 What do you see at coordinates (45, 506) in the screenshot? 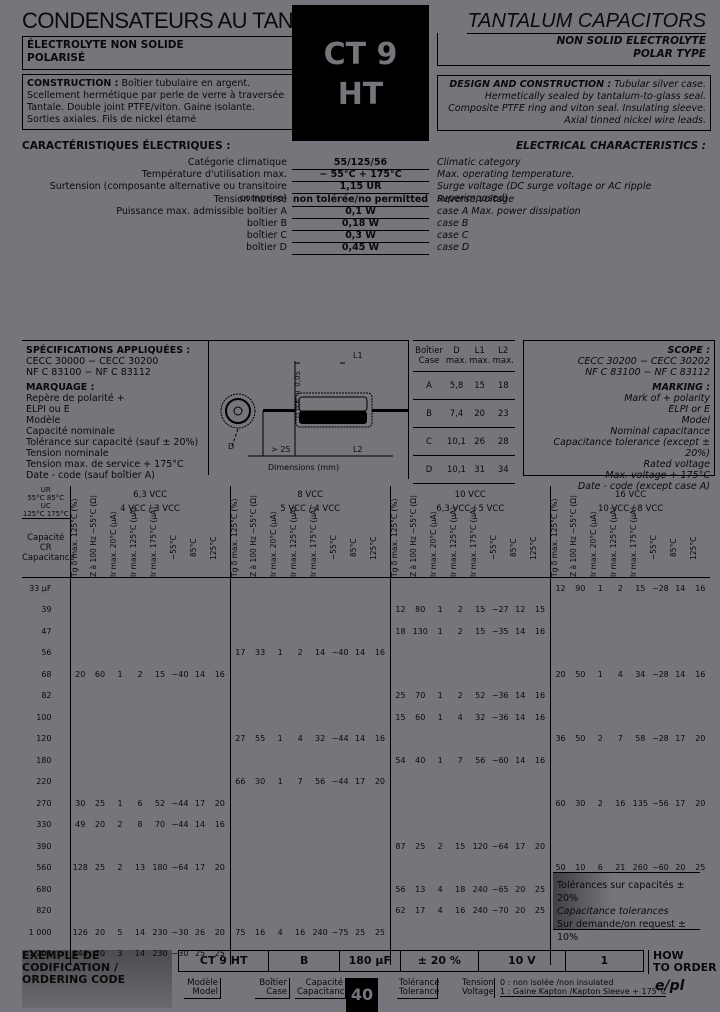
I see `corner-label: UC` at bounding box center [45, 506].